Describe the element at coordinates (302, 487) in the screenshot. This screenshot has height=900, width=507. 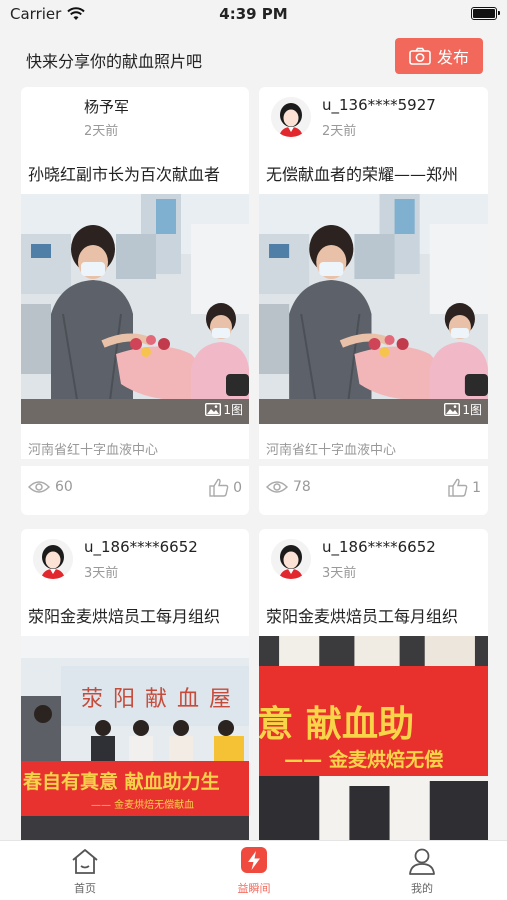
I see `view-count-value: 78` at that location.